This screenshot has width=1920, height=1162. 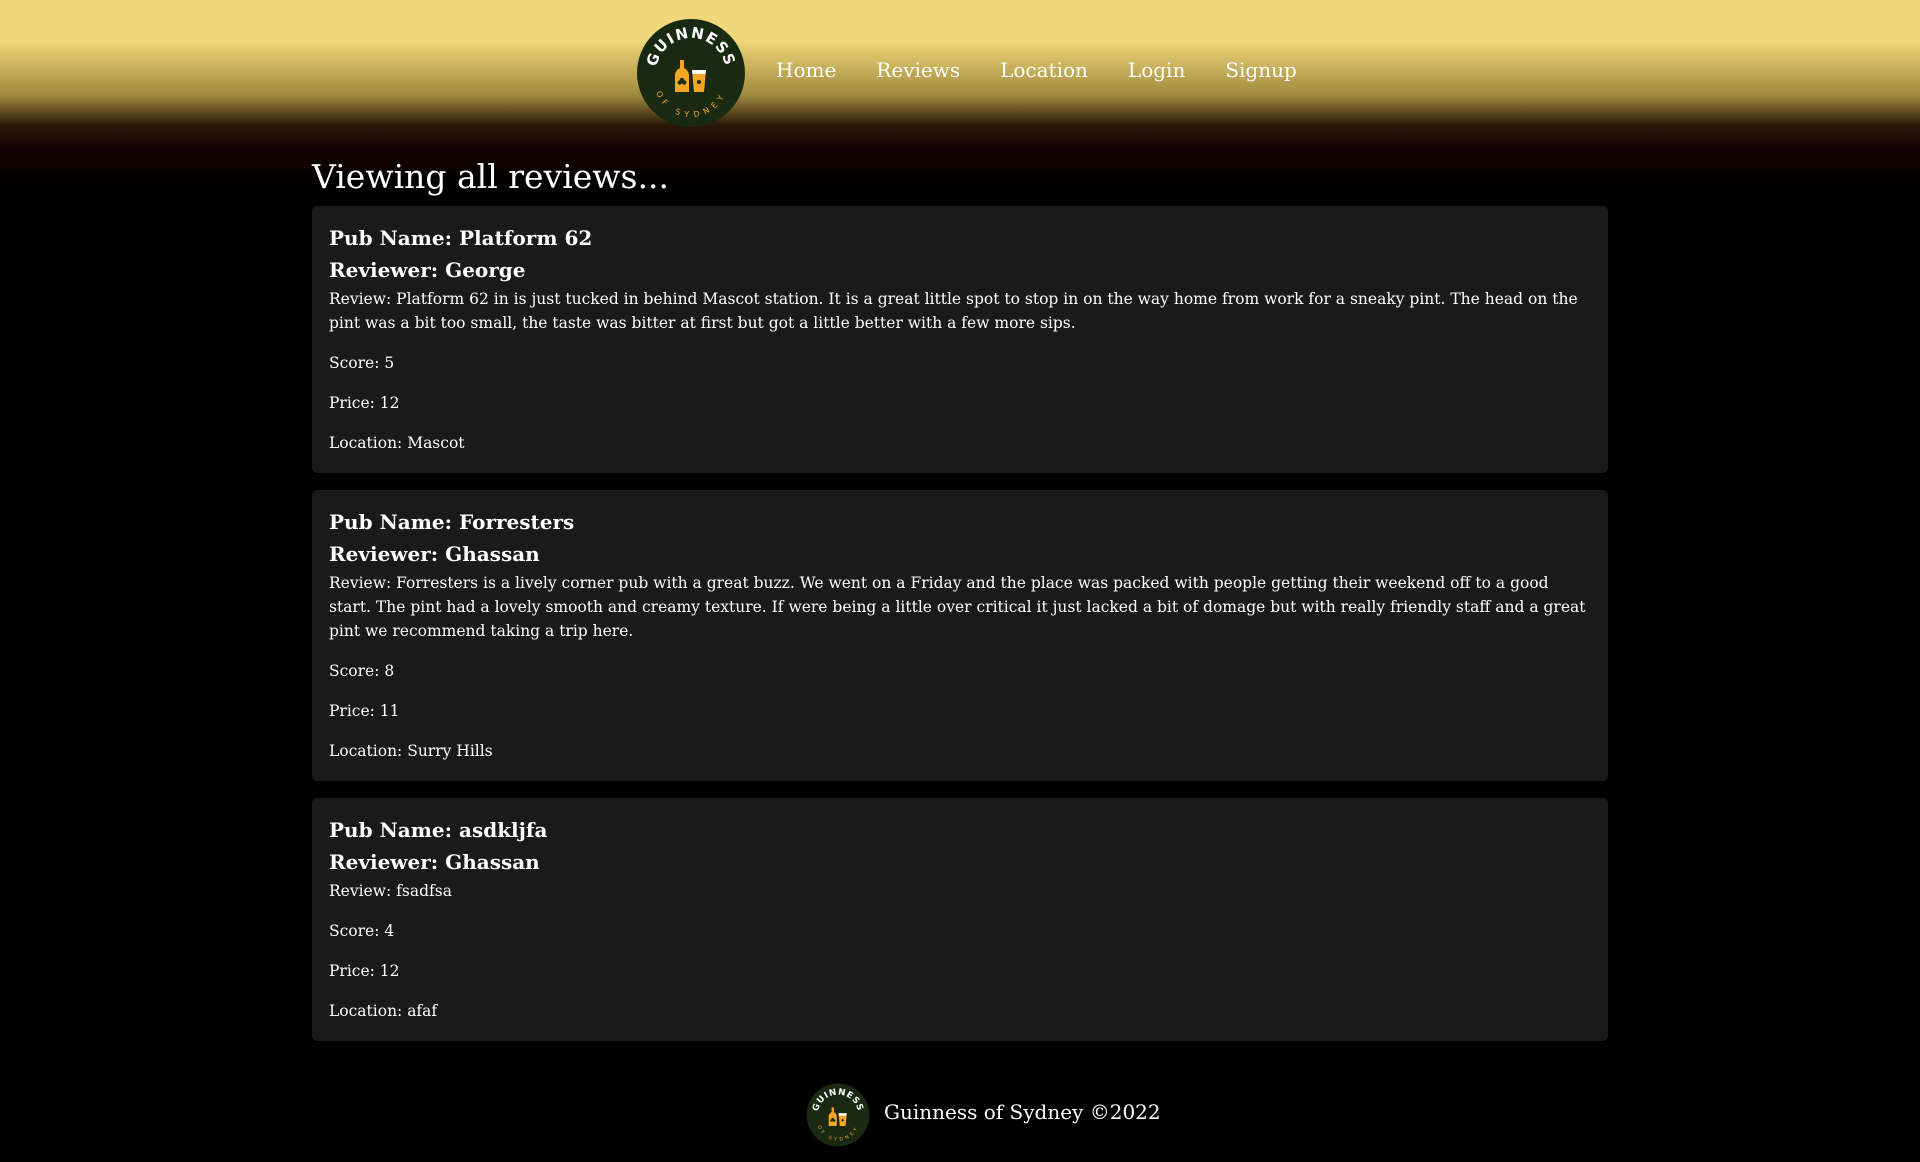 I want to click on main-nav: Home Reviews Location Login Signup, so click(x=1056, y=70).